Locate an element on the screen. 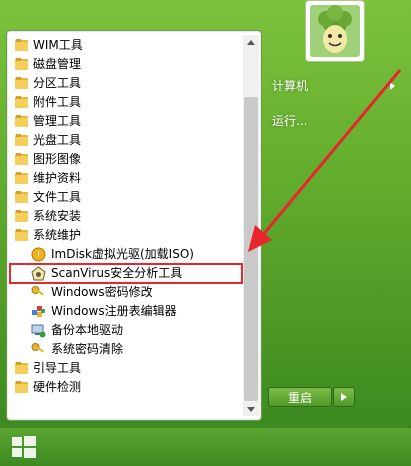 The image size is (411, 466). submenu-arrow-icon is located at coordinates (392, 86).